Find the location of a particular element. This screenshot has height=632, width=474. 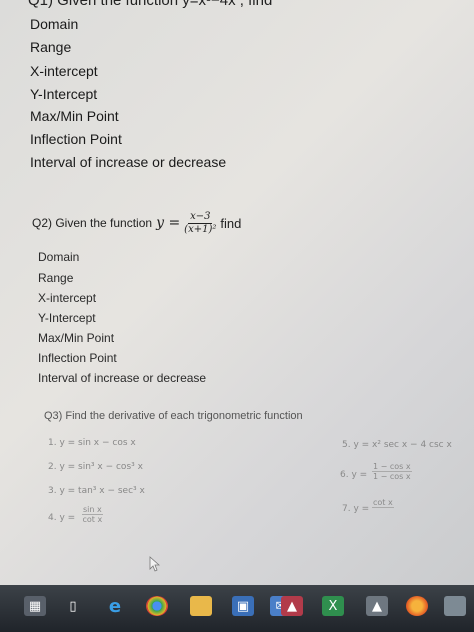

q2-fraction: x−3 (x+1)² is located at coordinates (200, 223).